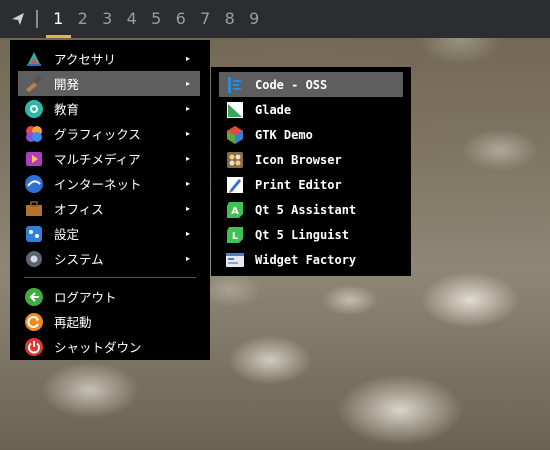 This screenshot has height=450, width=550. I want to click on menu-item-label: 再起動, so click(73, 322).